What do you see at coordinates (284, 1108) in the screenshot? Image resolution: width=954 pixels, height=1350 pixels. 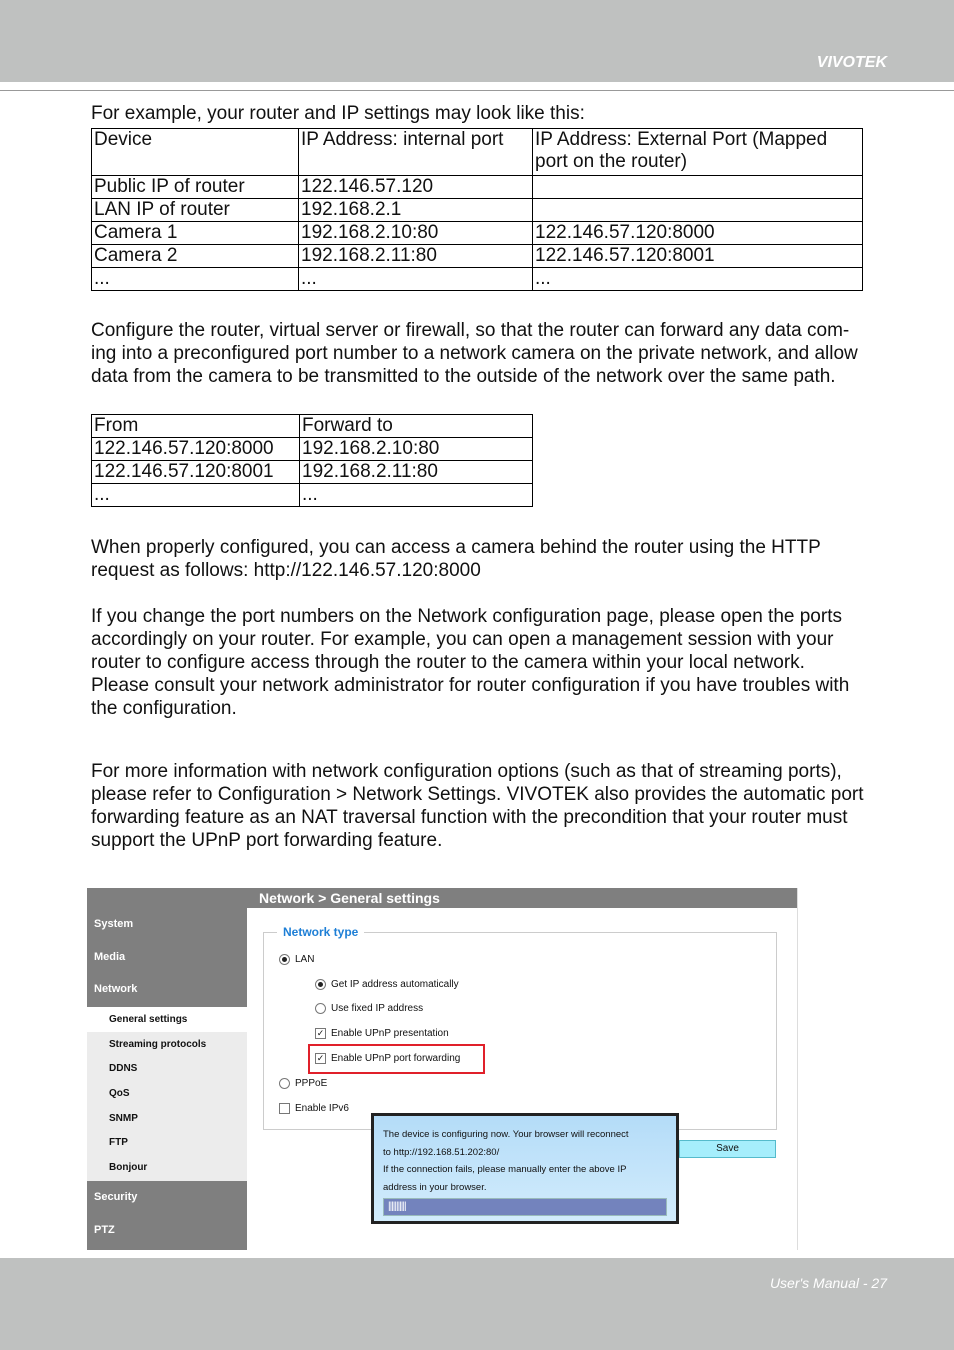 I see `checkbox-icon` at bounding box center [284, 1108].